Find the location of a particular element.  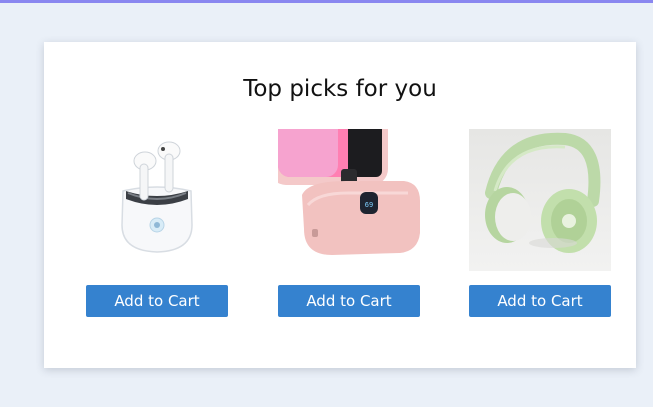

top-accent-strip is located at coordinates (326, 1).